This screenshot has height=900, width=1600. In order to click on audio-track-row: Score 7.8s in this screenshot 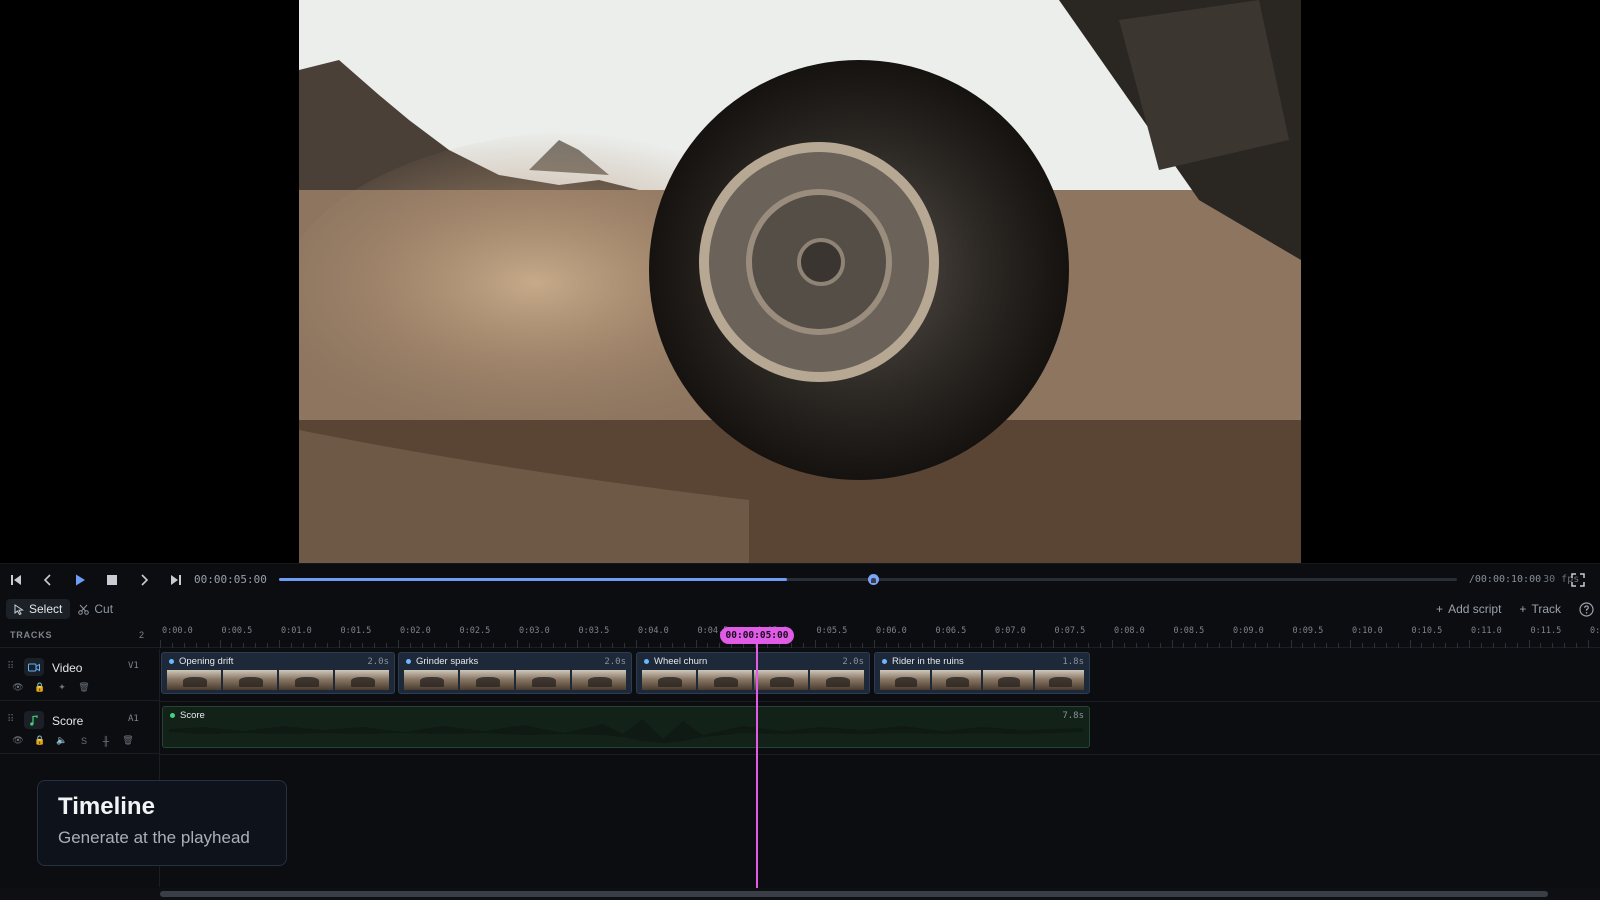, I will do `click(880, 728)`.